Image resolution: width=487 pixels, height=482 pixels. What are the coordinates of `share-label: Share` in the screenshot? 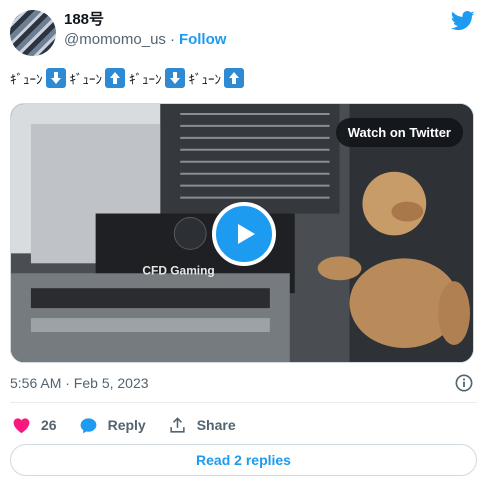 It's located at (216, 425).